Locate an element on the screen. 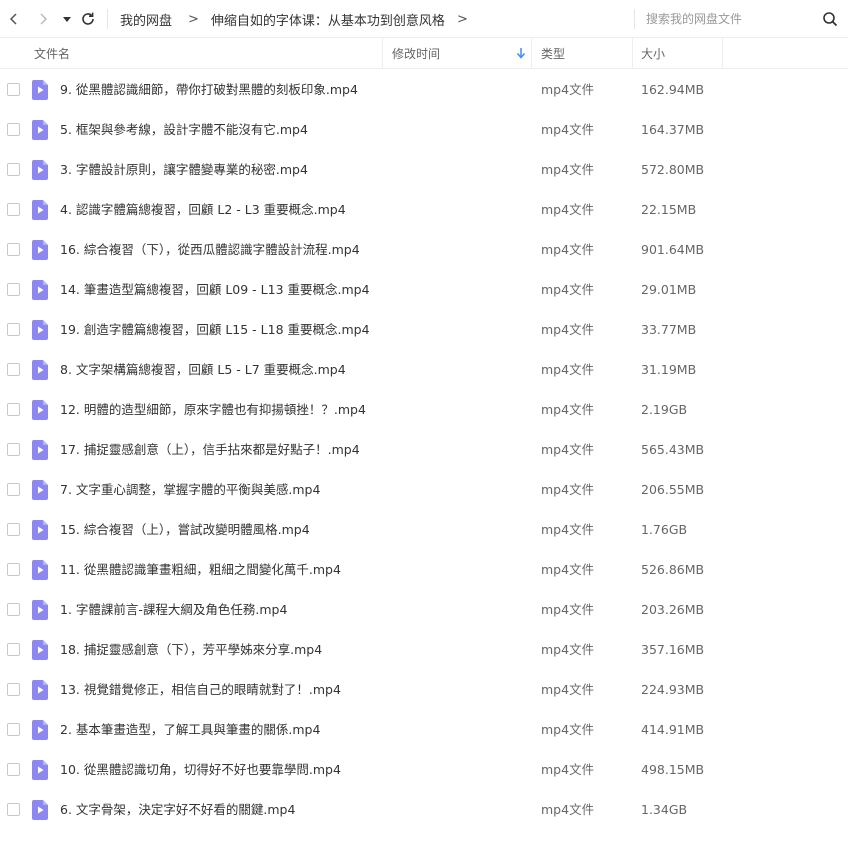 This screenshot has width=848, height=844. file-name: 15. 綜合複習（上），嘗試改變明體風格.mp4 is located at coordinates (185, 530).